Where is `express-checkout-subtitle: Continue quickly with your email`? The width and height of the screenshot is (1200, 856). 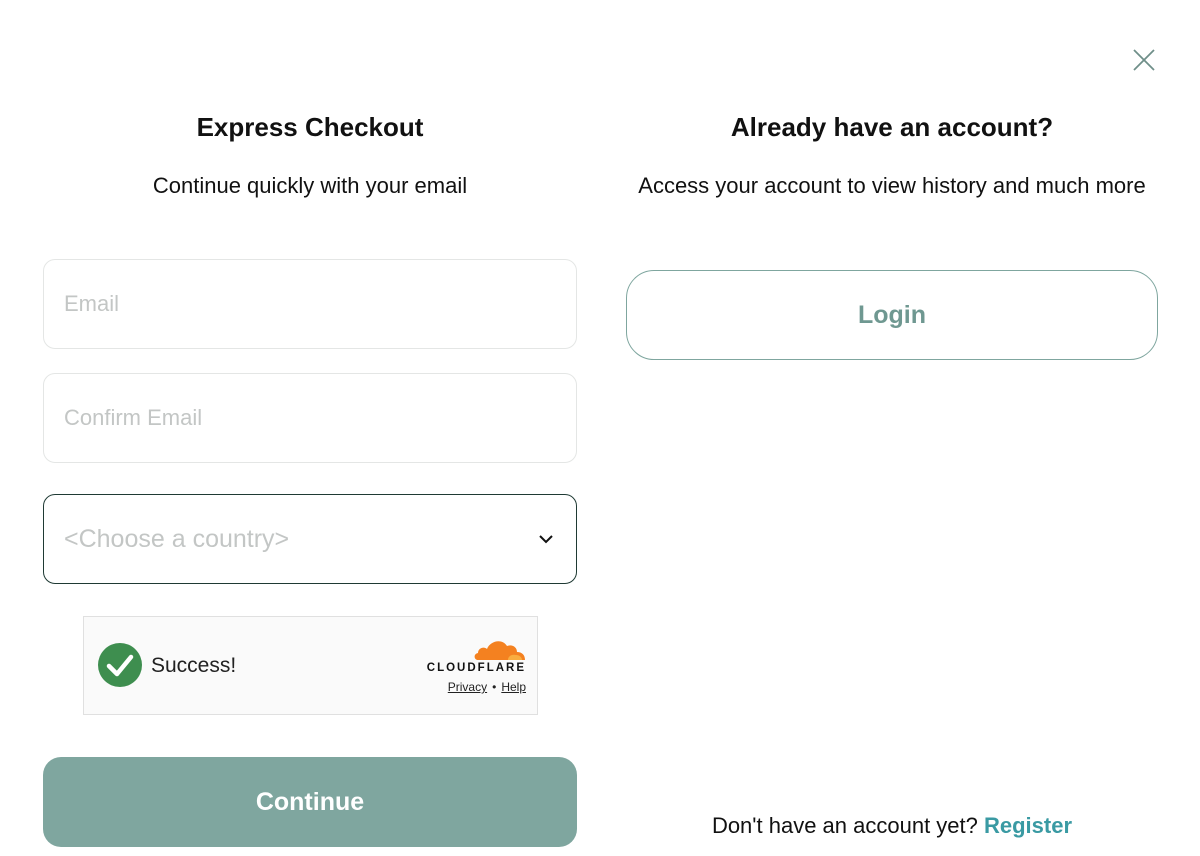 express-checkout-subtitle: Continue quickly with your email is located at coordinates (310, 185).